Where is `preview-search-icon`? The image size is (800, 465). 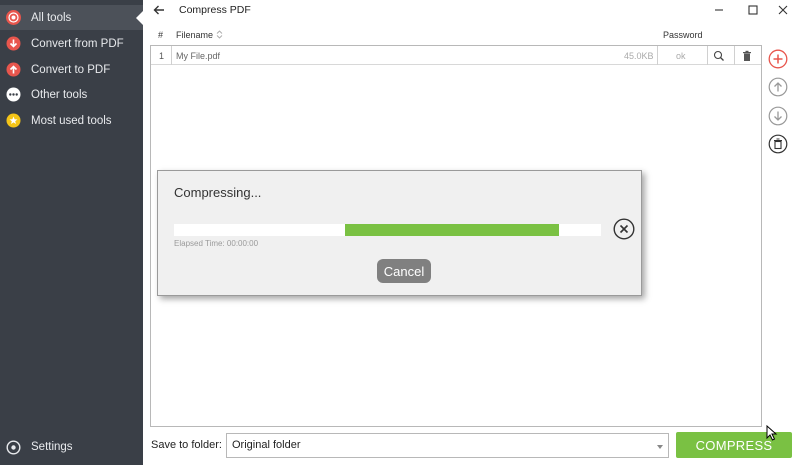 preview-search-icon is located at coordinates (719, 55).